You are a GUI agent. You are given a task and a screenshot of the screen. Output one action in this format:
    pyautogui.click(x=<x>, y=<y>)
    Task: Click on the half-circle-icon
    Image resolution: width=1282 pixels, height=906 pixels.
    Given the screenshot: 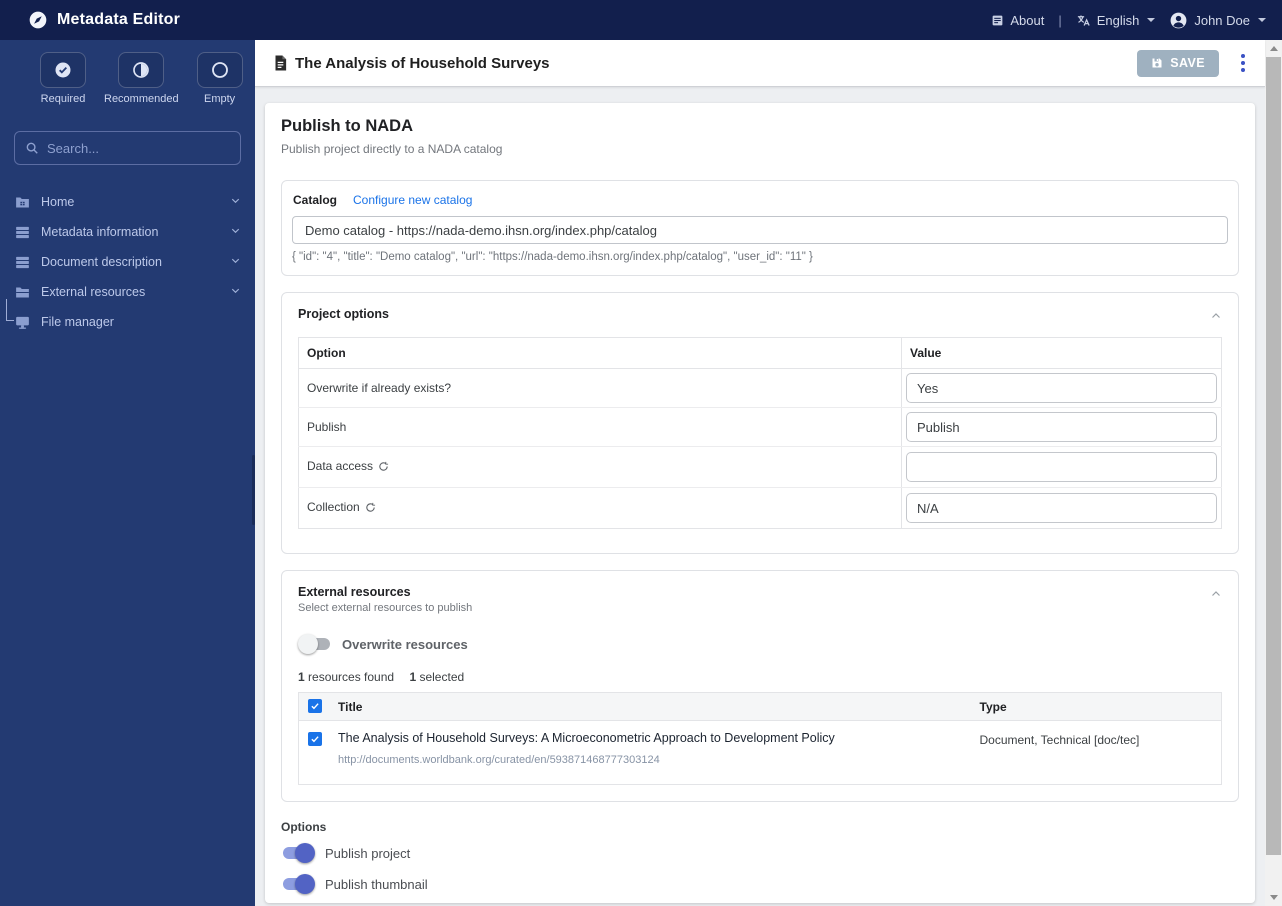 What is the action you would take?
    pyautogui.click(x=141, y=70)
    